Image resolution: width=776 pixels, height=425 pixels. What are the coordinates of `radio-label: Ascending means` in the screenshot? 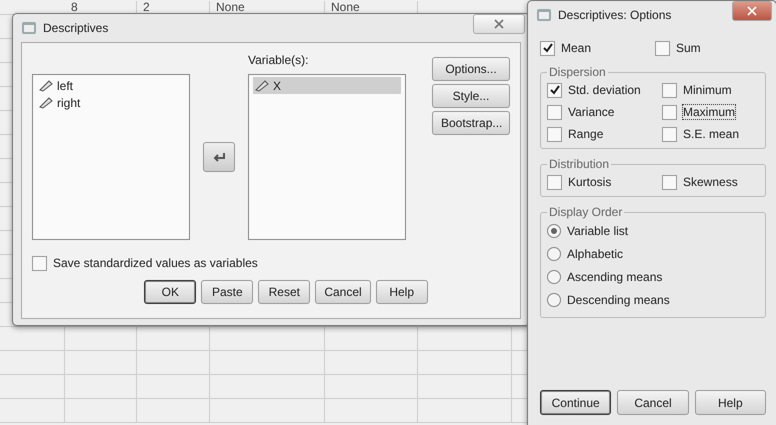 It's located at (614, 277).